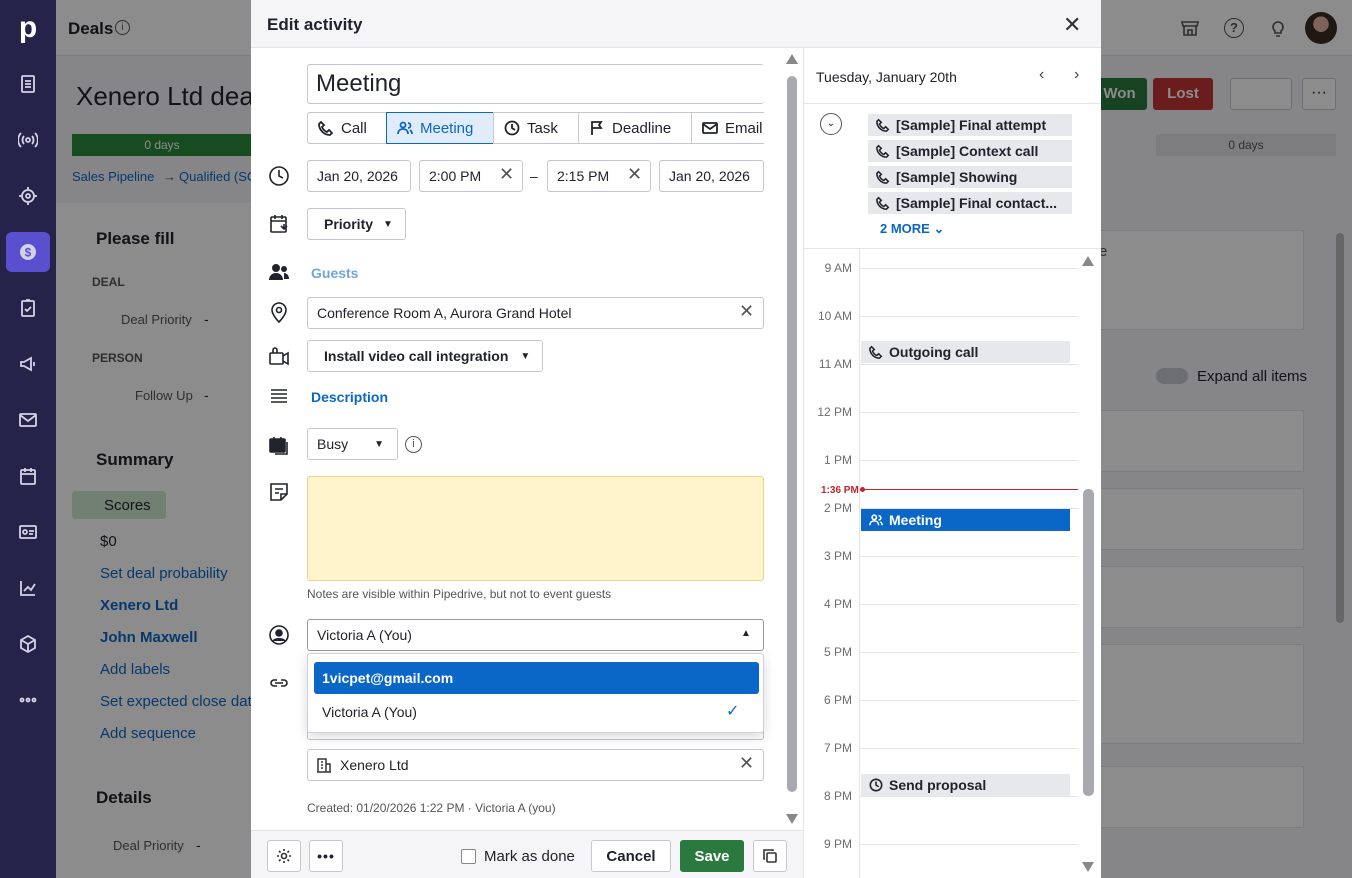 Image resolution: width=1352 pixels, height=878 pixels. Describe the element at coordinates (279, 445) in the screenshot. I see `busy-status-icon` at that location.